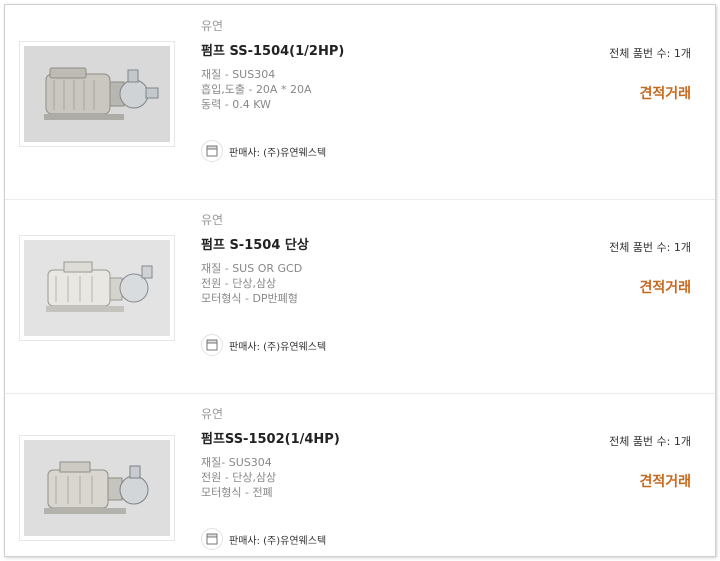 The width and height of the screenshot is (720, 561). What do you see at coordinates (272, 49) in the screenshot?
I see `product-title: 펌프 SS-1504(1/2HP)` at bounding box center [272, 49].